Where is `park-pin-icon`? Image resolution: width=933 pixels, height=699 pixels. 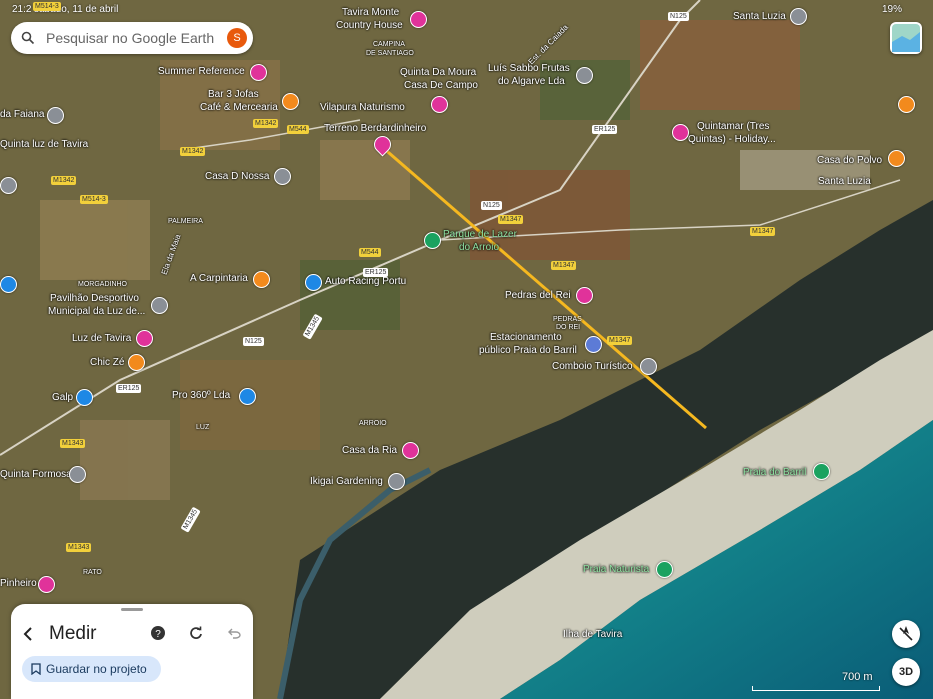
park-pin-icon is located at coordinates (432, 240).